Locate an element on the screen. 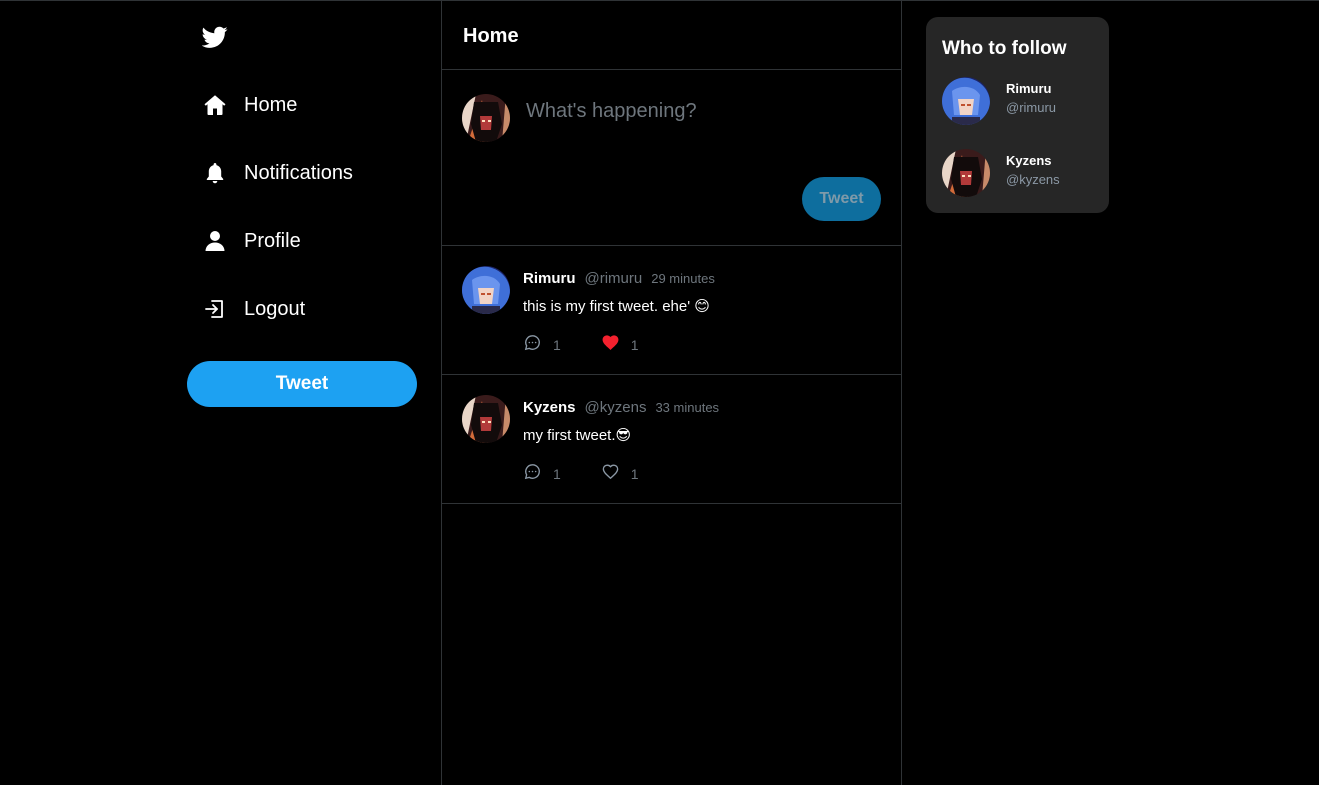 The height and width of the screenshot is (785, 1319). sidebar-item-label: Home is located at coordinates (271, 104).